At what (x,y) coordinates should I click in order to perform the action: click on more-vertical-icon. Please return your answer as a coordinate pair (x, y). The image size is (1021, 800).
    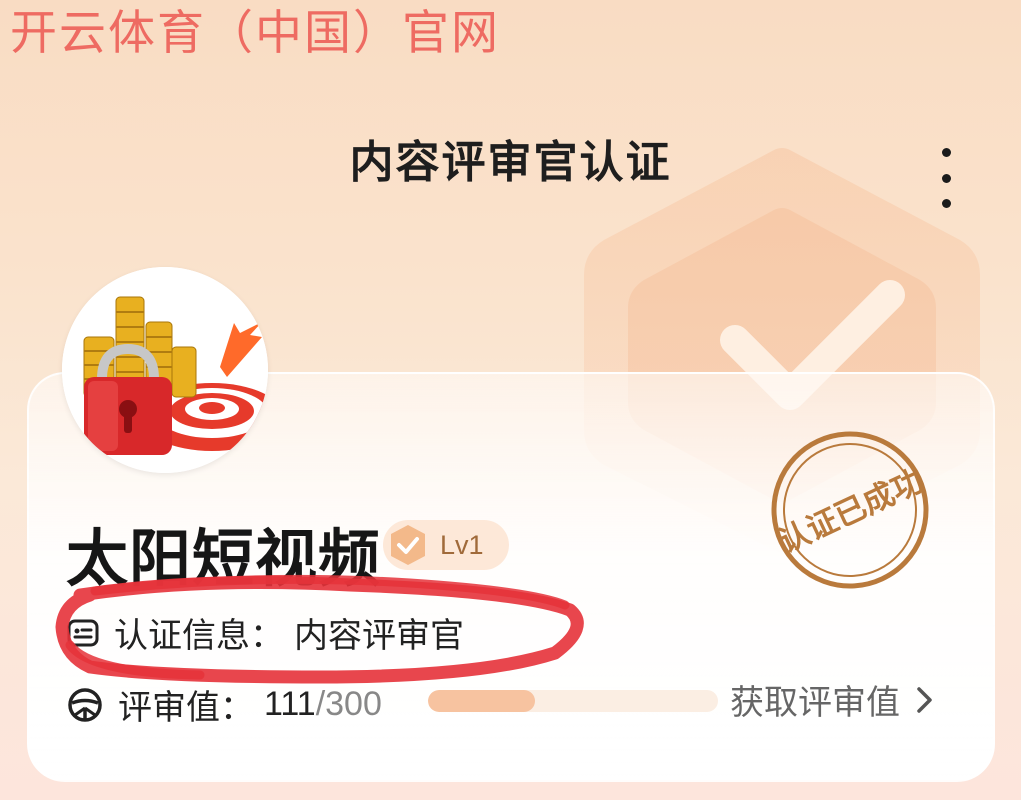
    Looking at the image, I should click on (946, 152).